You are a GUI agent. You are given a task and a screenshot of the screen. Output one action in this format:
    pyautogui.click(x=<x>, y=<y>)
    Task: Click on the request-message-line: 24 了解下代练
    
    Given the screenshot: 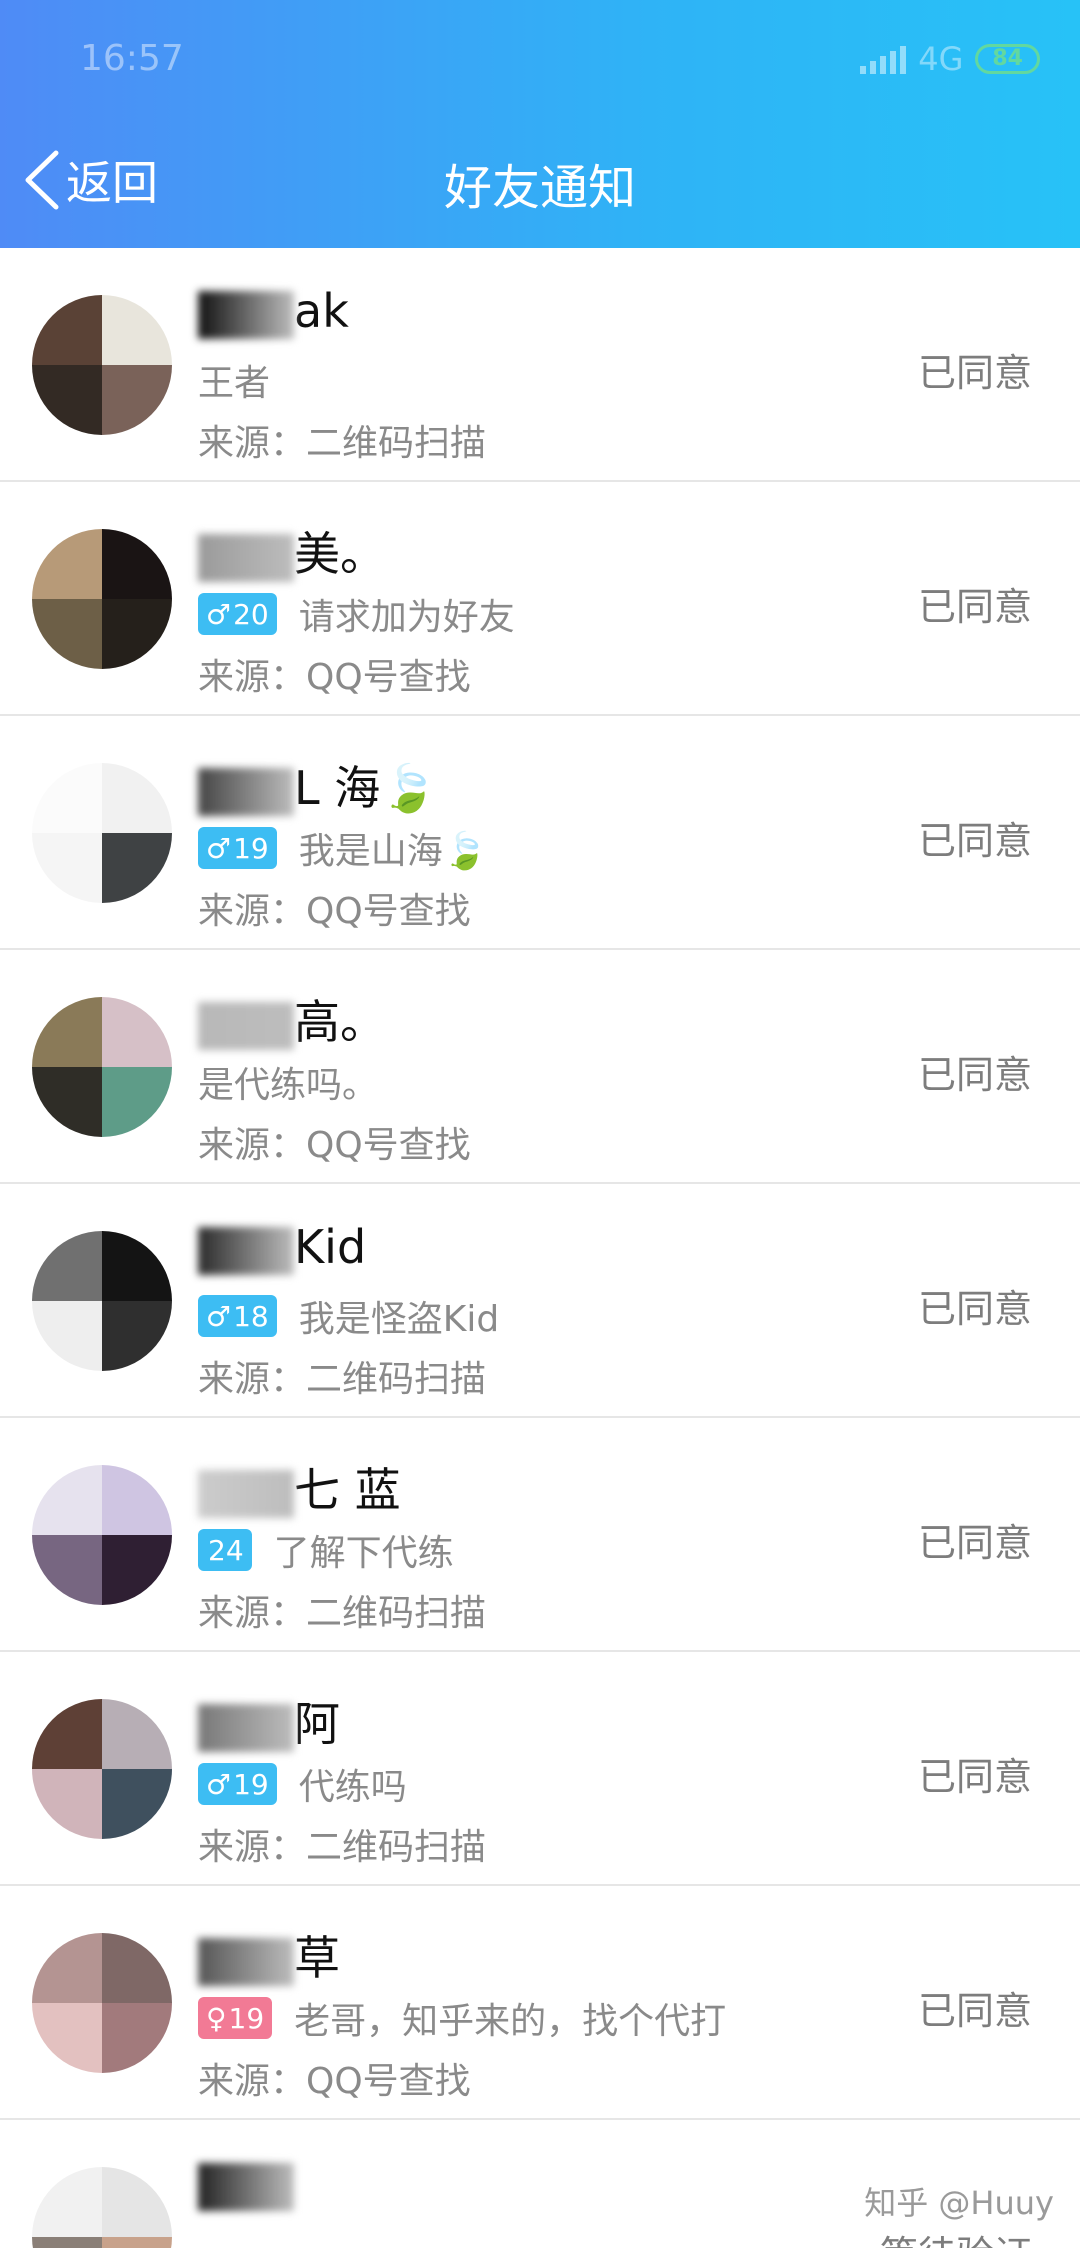 What is the action you would take?
    pyautogui.click(x=326, y=1550)
    